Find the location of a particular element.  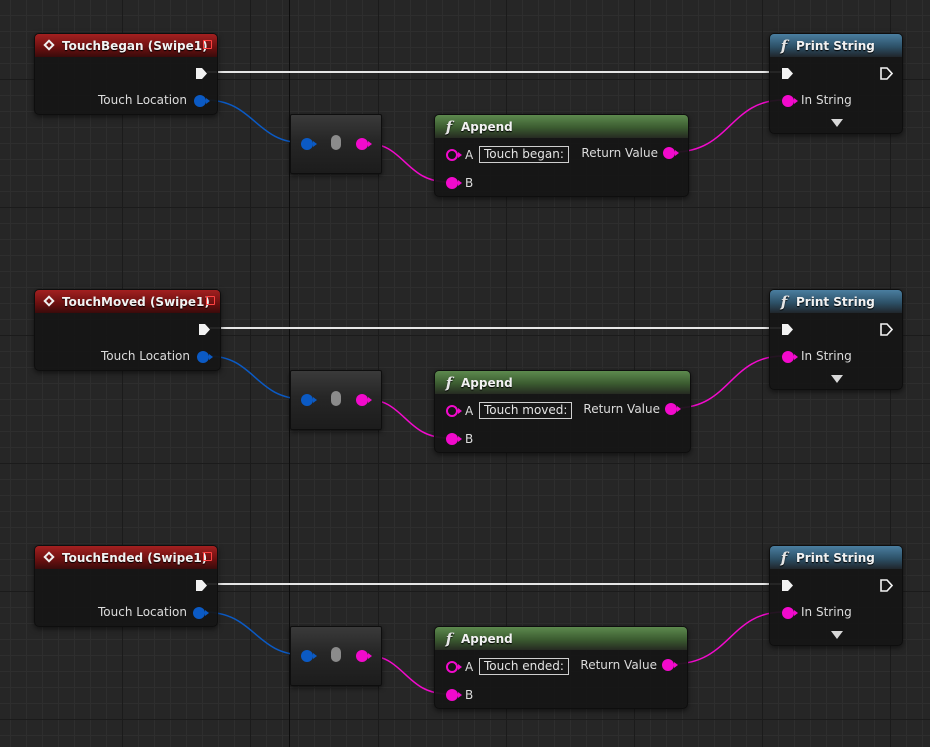

touch-location-label: Touch Location is located at coordinates (142, 612).